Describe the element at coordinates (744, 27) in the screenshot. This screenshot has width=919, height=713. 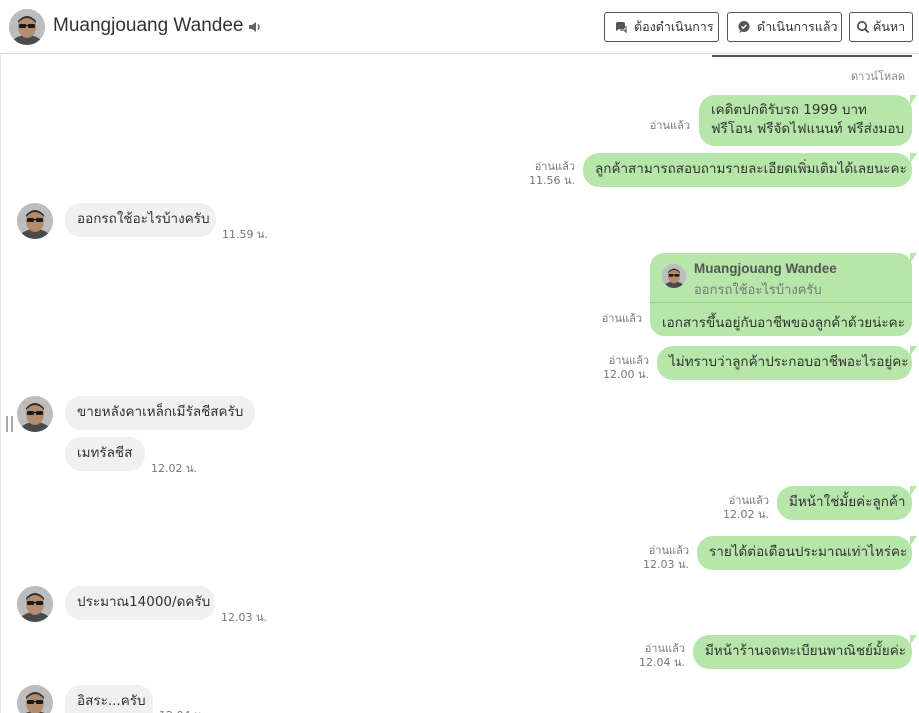
I see `chat-check-icon` at that location.